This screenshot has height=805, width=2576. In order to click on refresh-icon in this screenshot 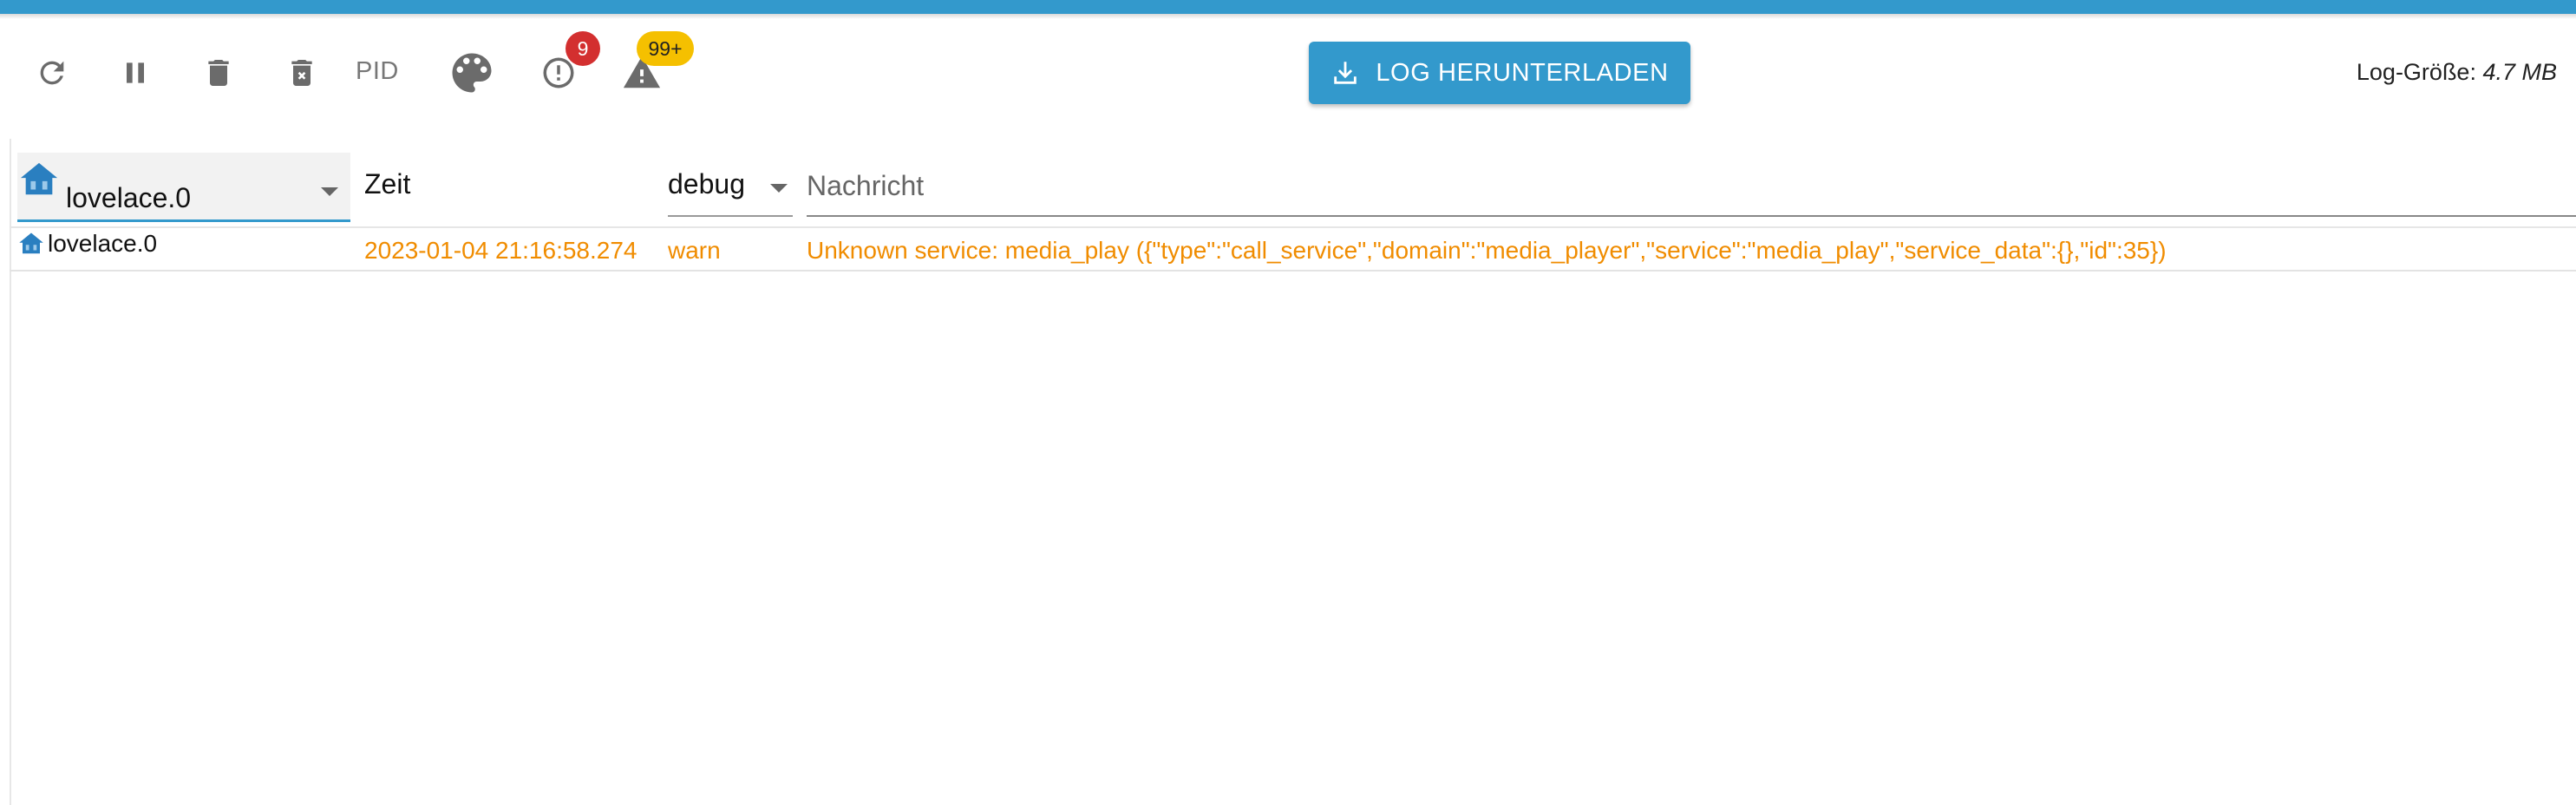, I will do `click(52, 73)`.